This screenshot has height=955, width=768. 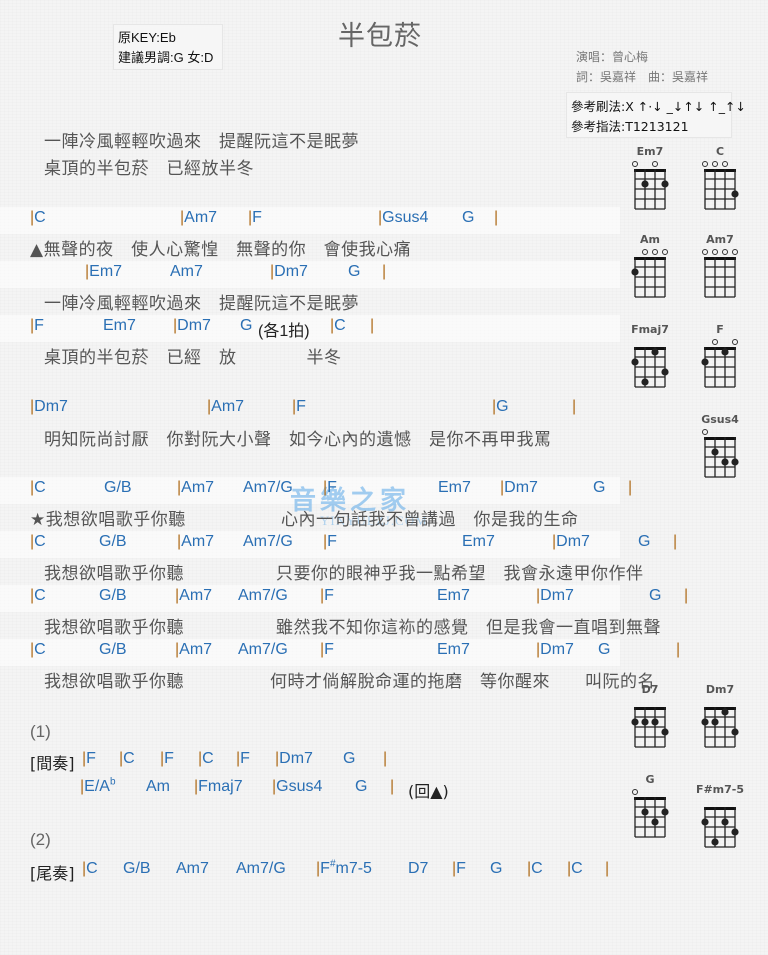 I want to click on verse-2-chord: Am7, so click(x=186, y=272).